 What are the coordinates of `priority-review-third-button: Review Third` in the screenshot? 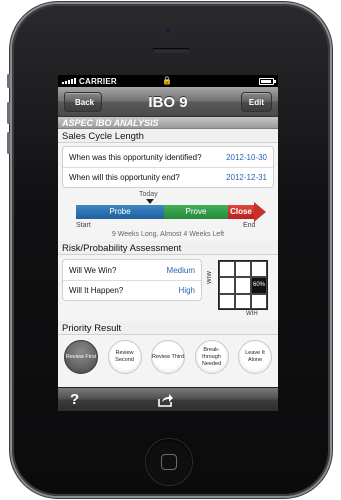 It's located at (168, 357).